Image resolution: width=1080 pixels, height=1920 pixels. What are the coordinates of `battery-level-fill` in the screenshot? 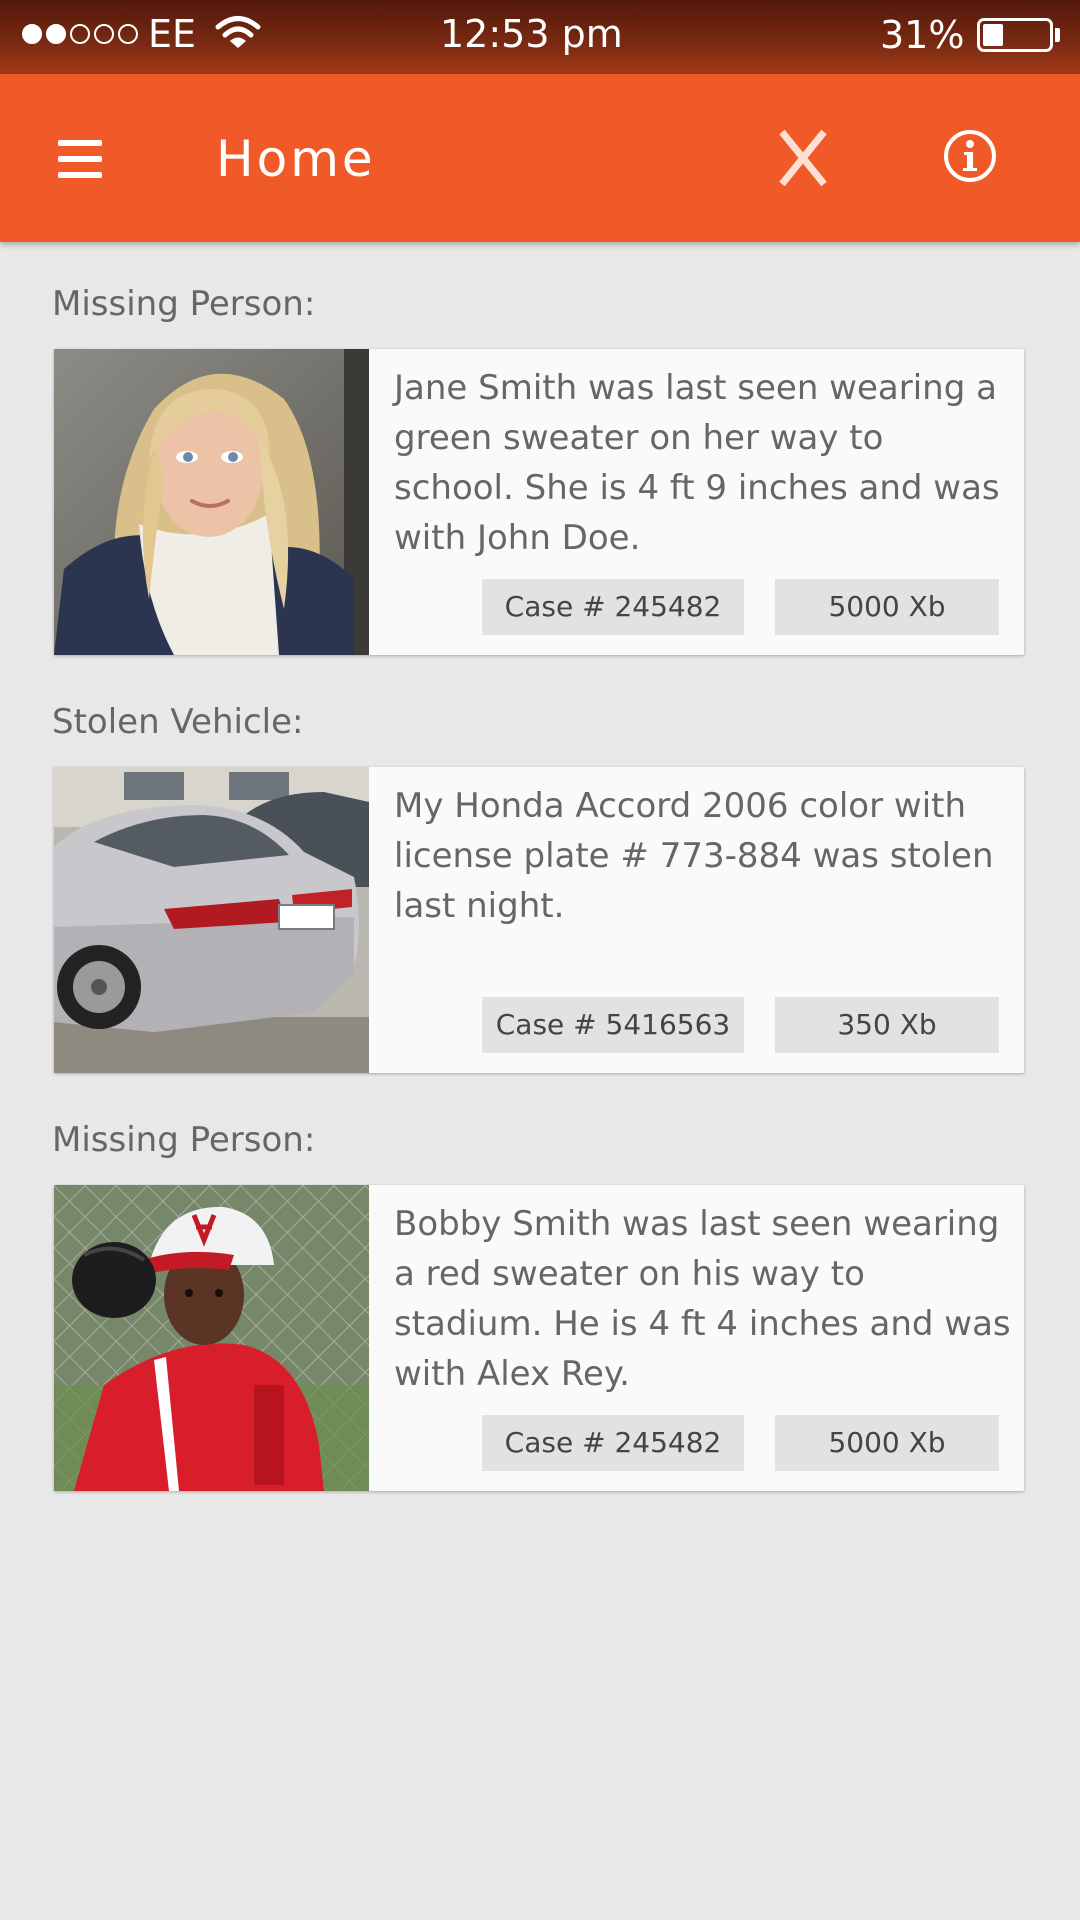 It's located at (993, 35).